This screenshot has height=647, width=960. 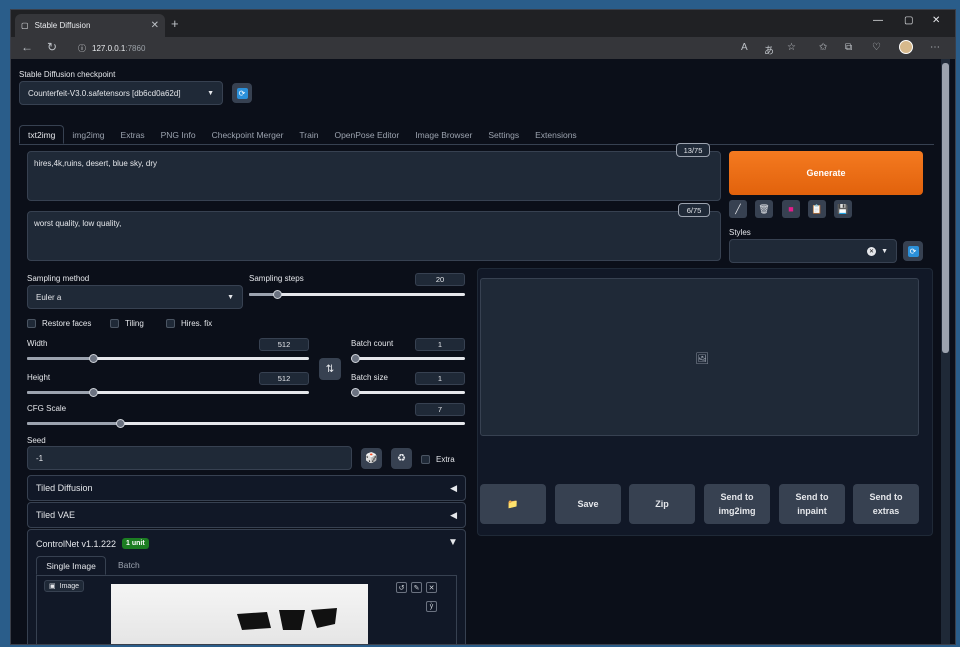 What do you see at coordinates (588, 504) in the screenshot?
I see `save-button: Save` at bounding box center [588, 504].